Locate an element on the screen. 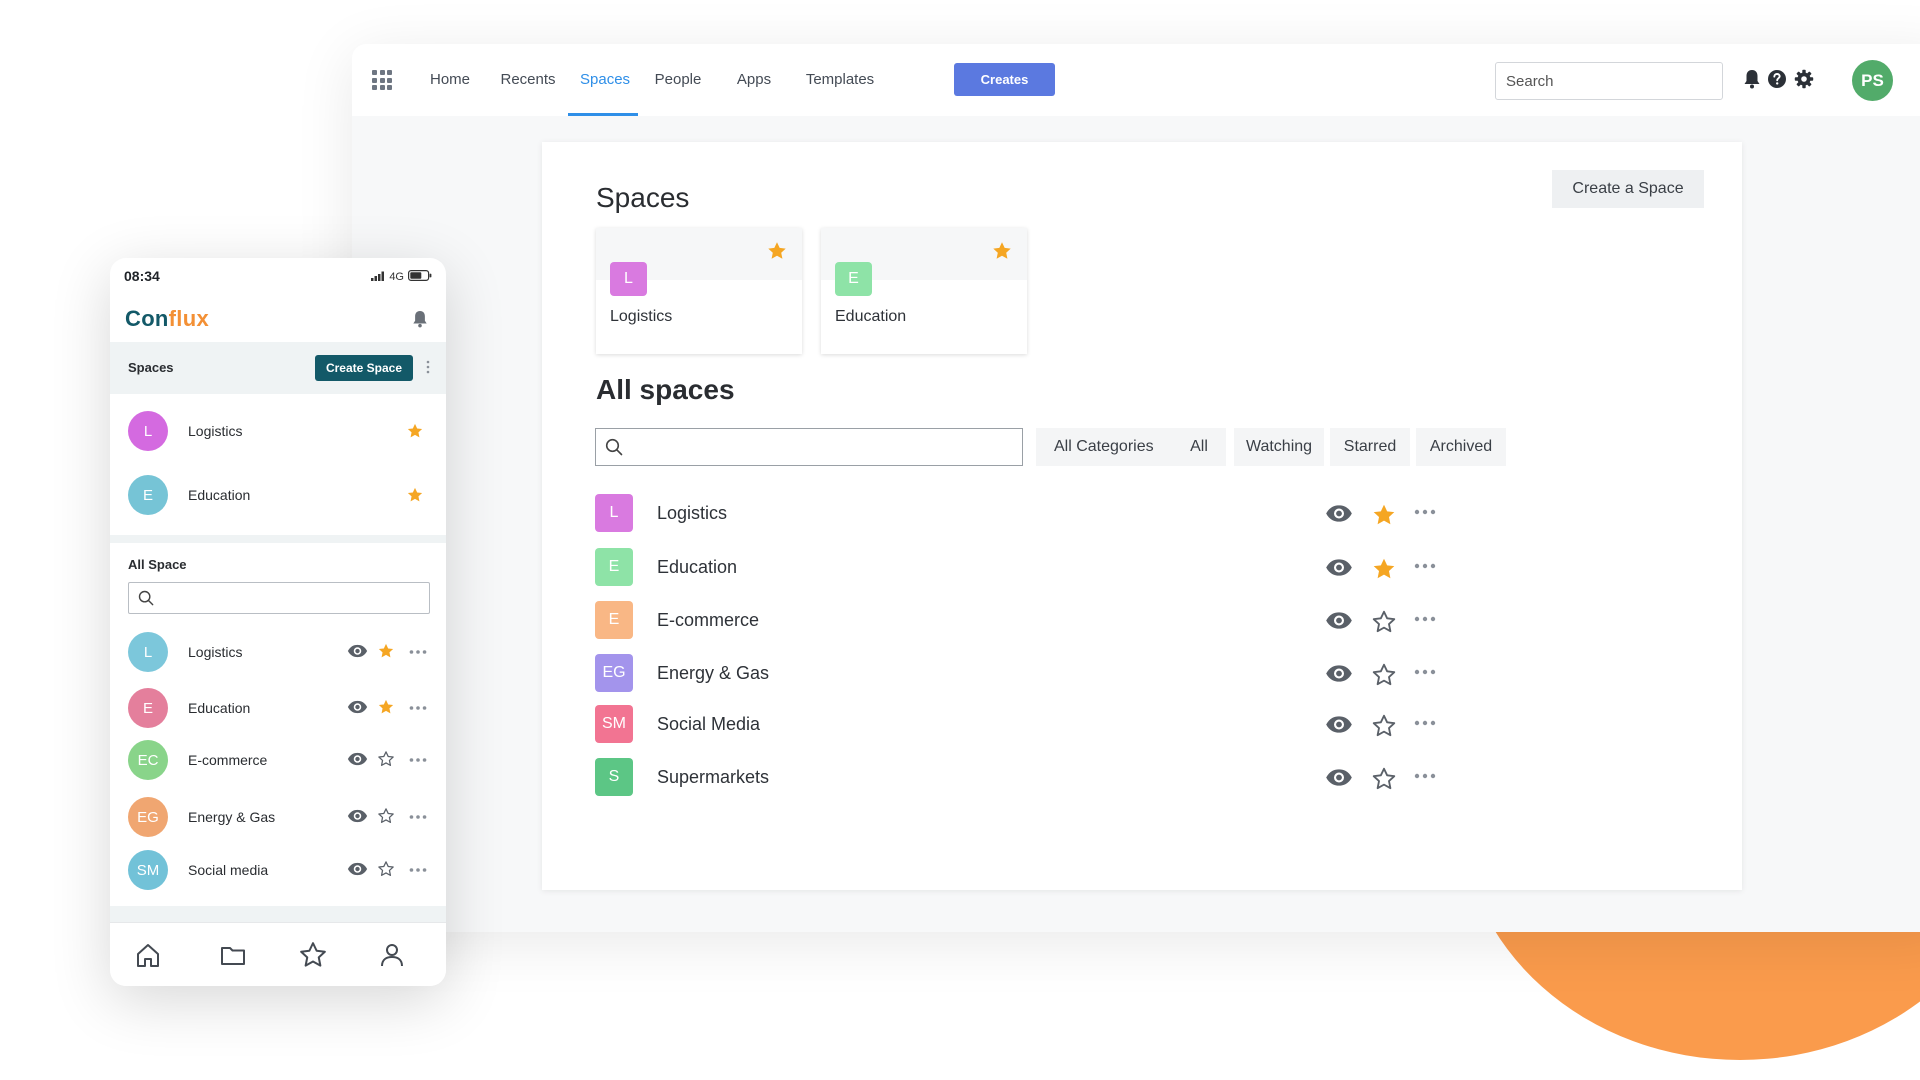 The width and height of the screenshot is (1920, 1080). mobile-search-input is located at coordinates (289, 598).